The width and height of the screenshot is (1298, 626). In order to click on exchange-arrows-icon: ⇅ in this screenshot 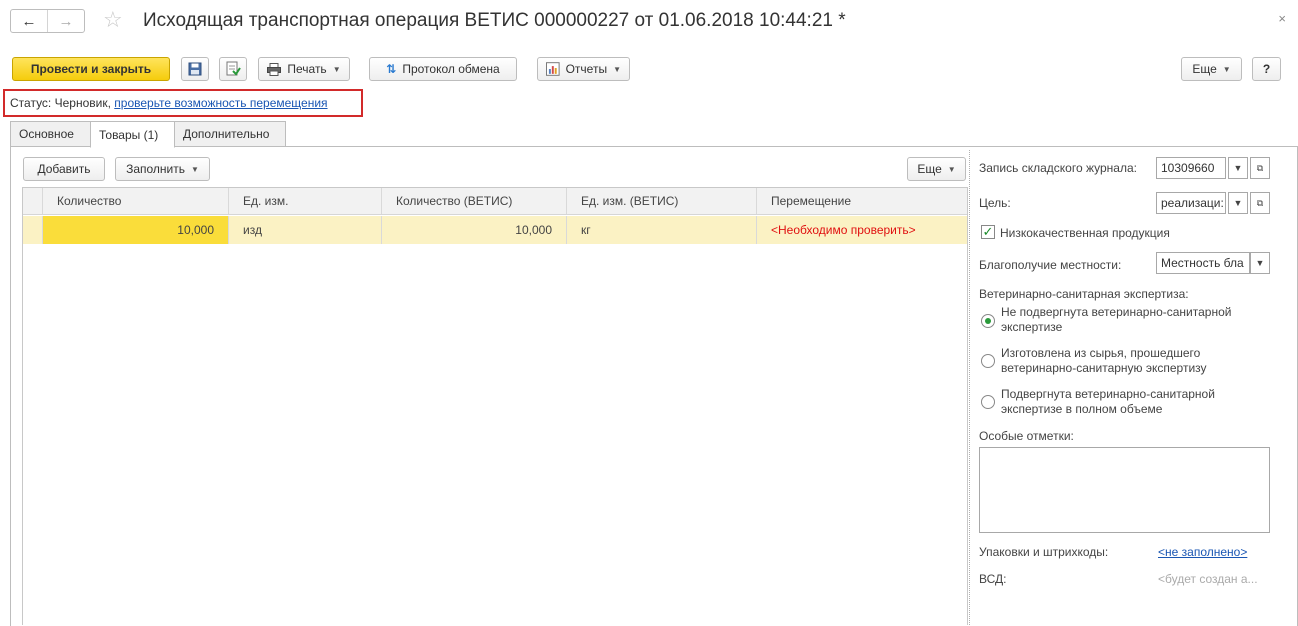, I will do `click(391, 69)`.